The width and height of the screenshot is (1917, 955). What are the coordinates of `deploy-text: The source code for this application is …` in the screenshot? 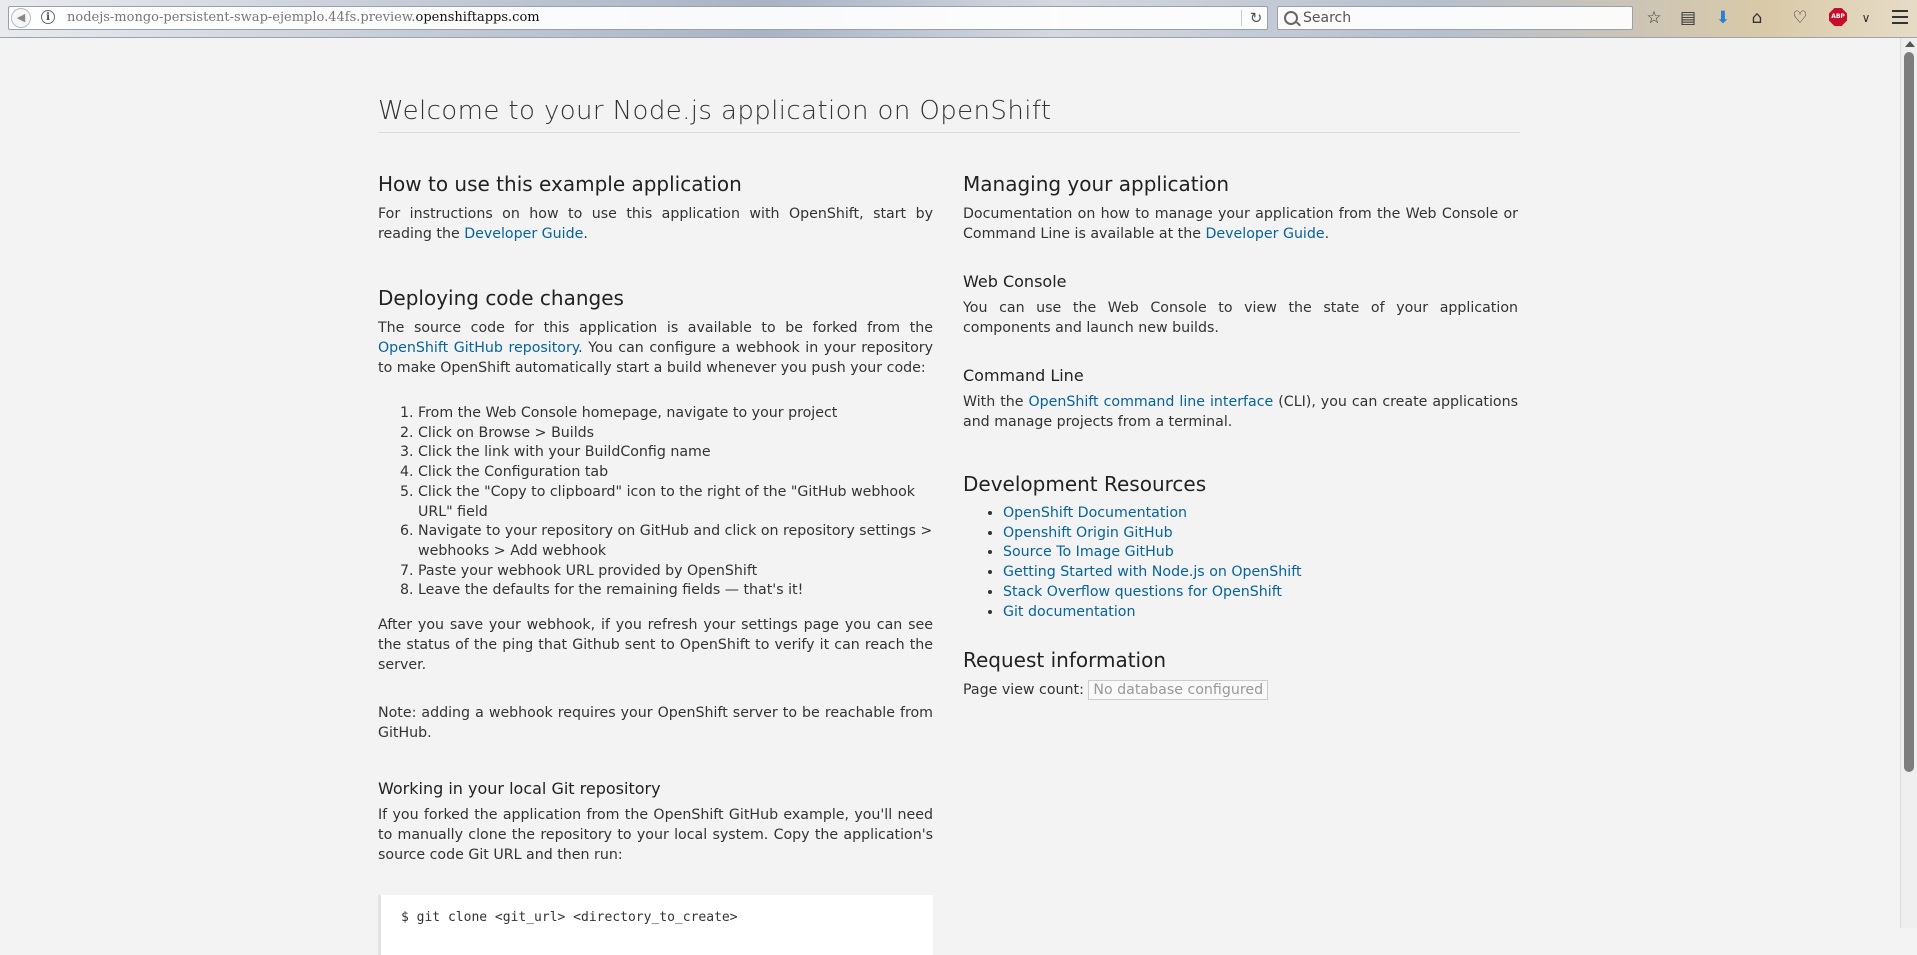 It's located at (655, 348).